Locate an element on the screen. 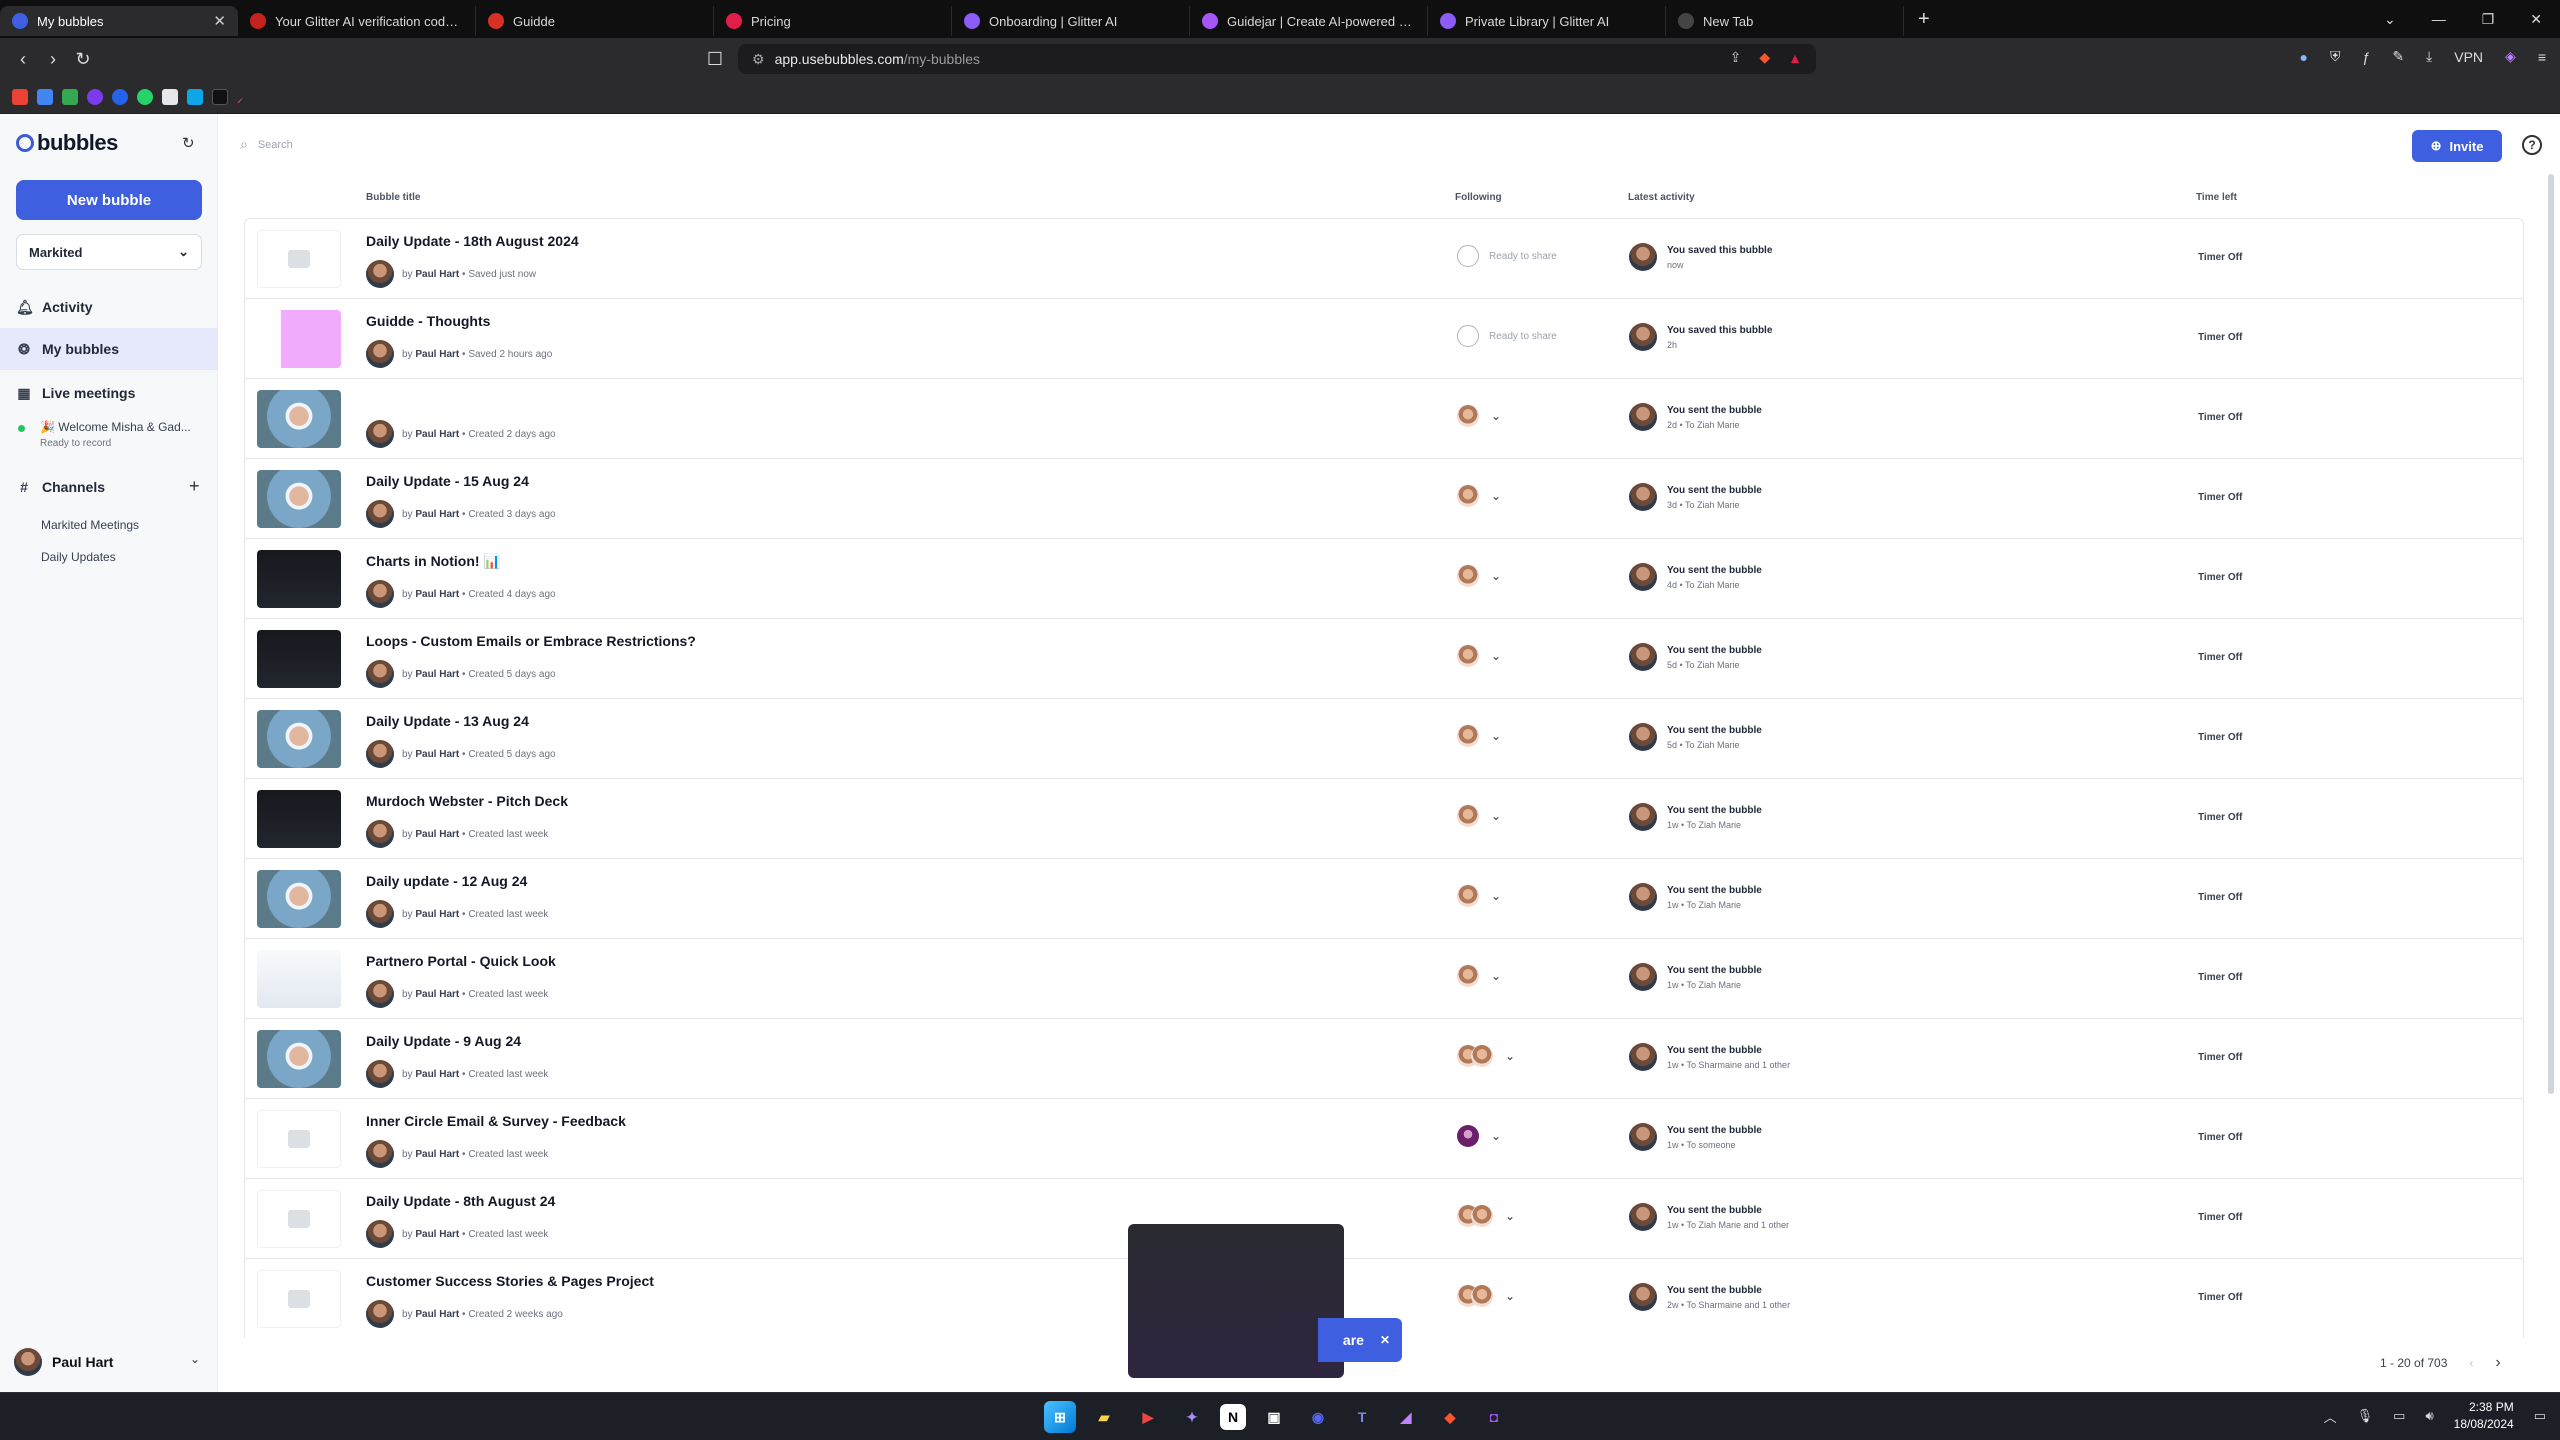 This screenshot has height=1440, width=2560. browser-tab: Onboarding | Glitter AI is located at coordinates (1071, 21).